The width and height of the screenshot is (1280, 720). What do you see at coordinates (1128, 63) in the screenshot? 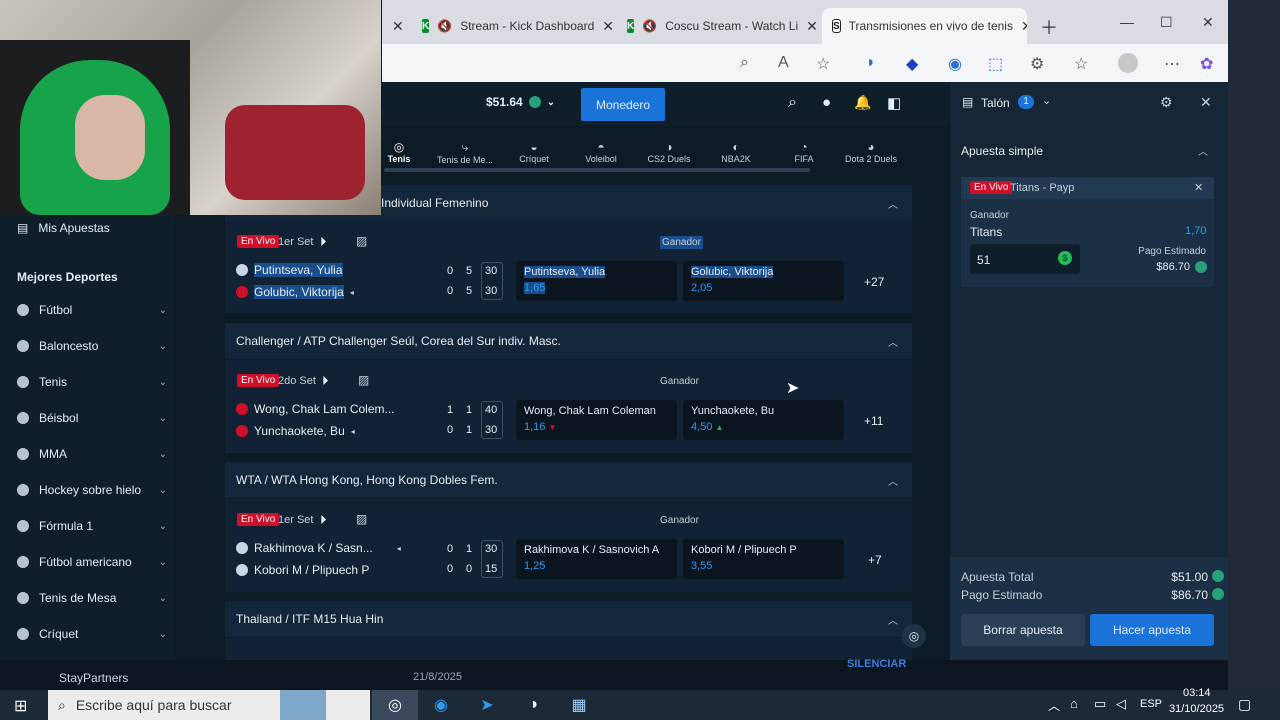
I see `profile-avatar` at bounding box center [1128, 63].